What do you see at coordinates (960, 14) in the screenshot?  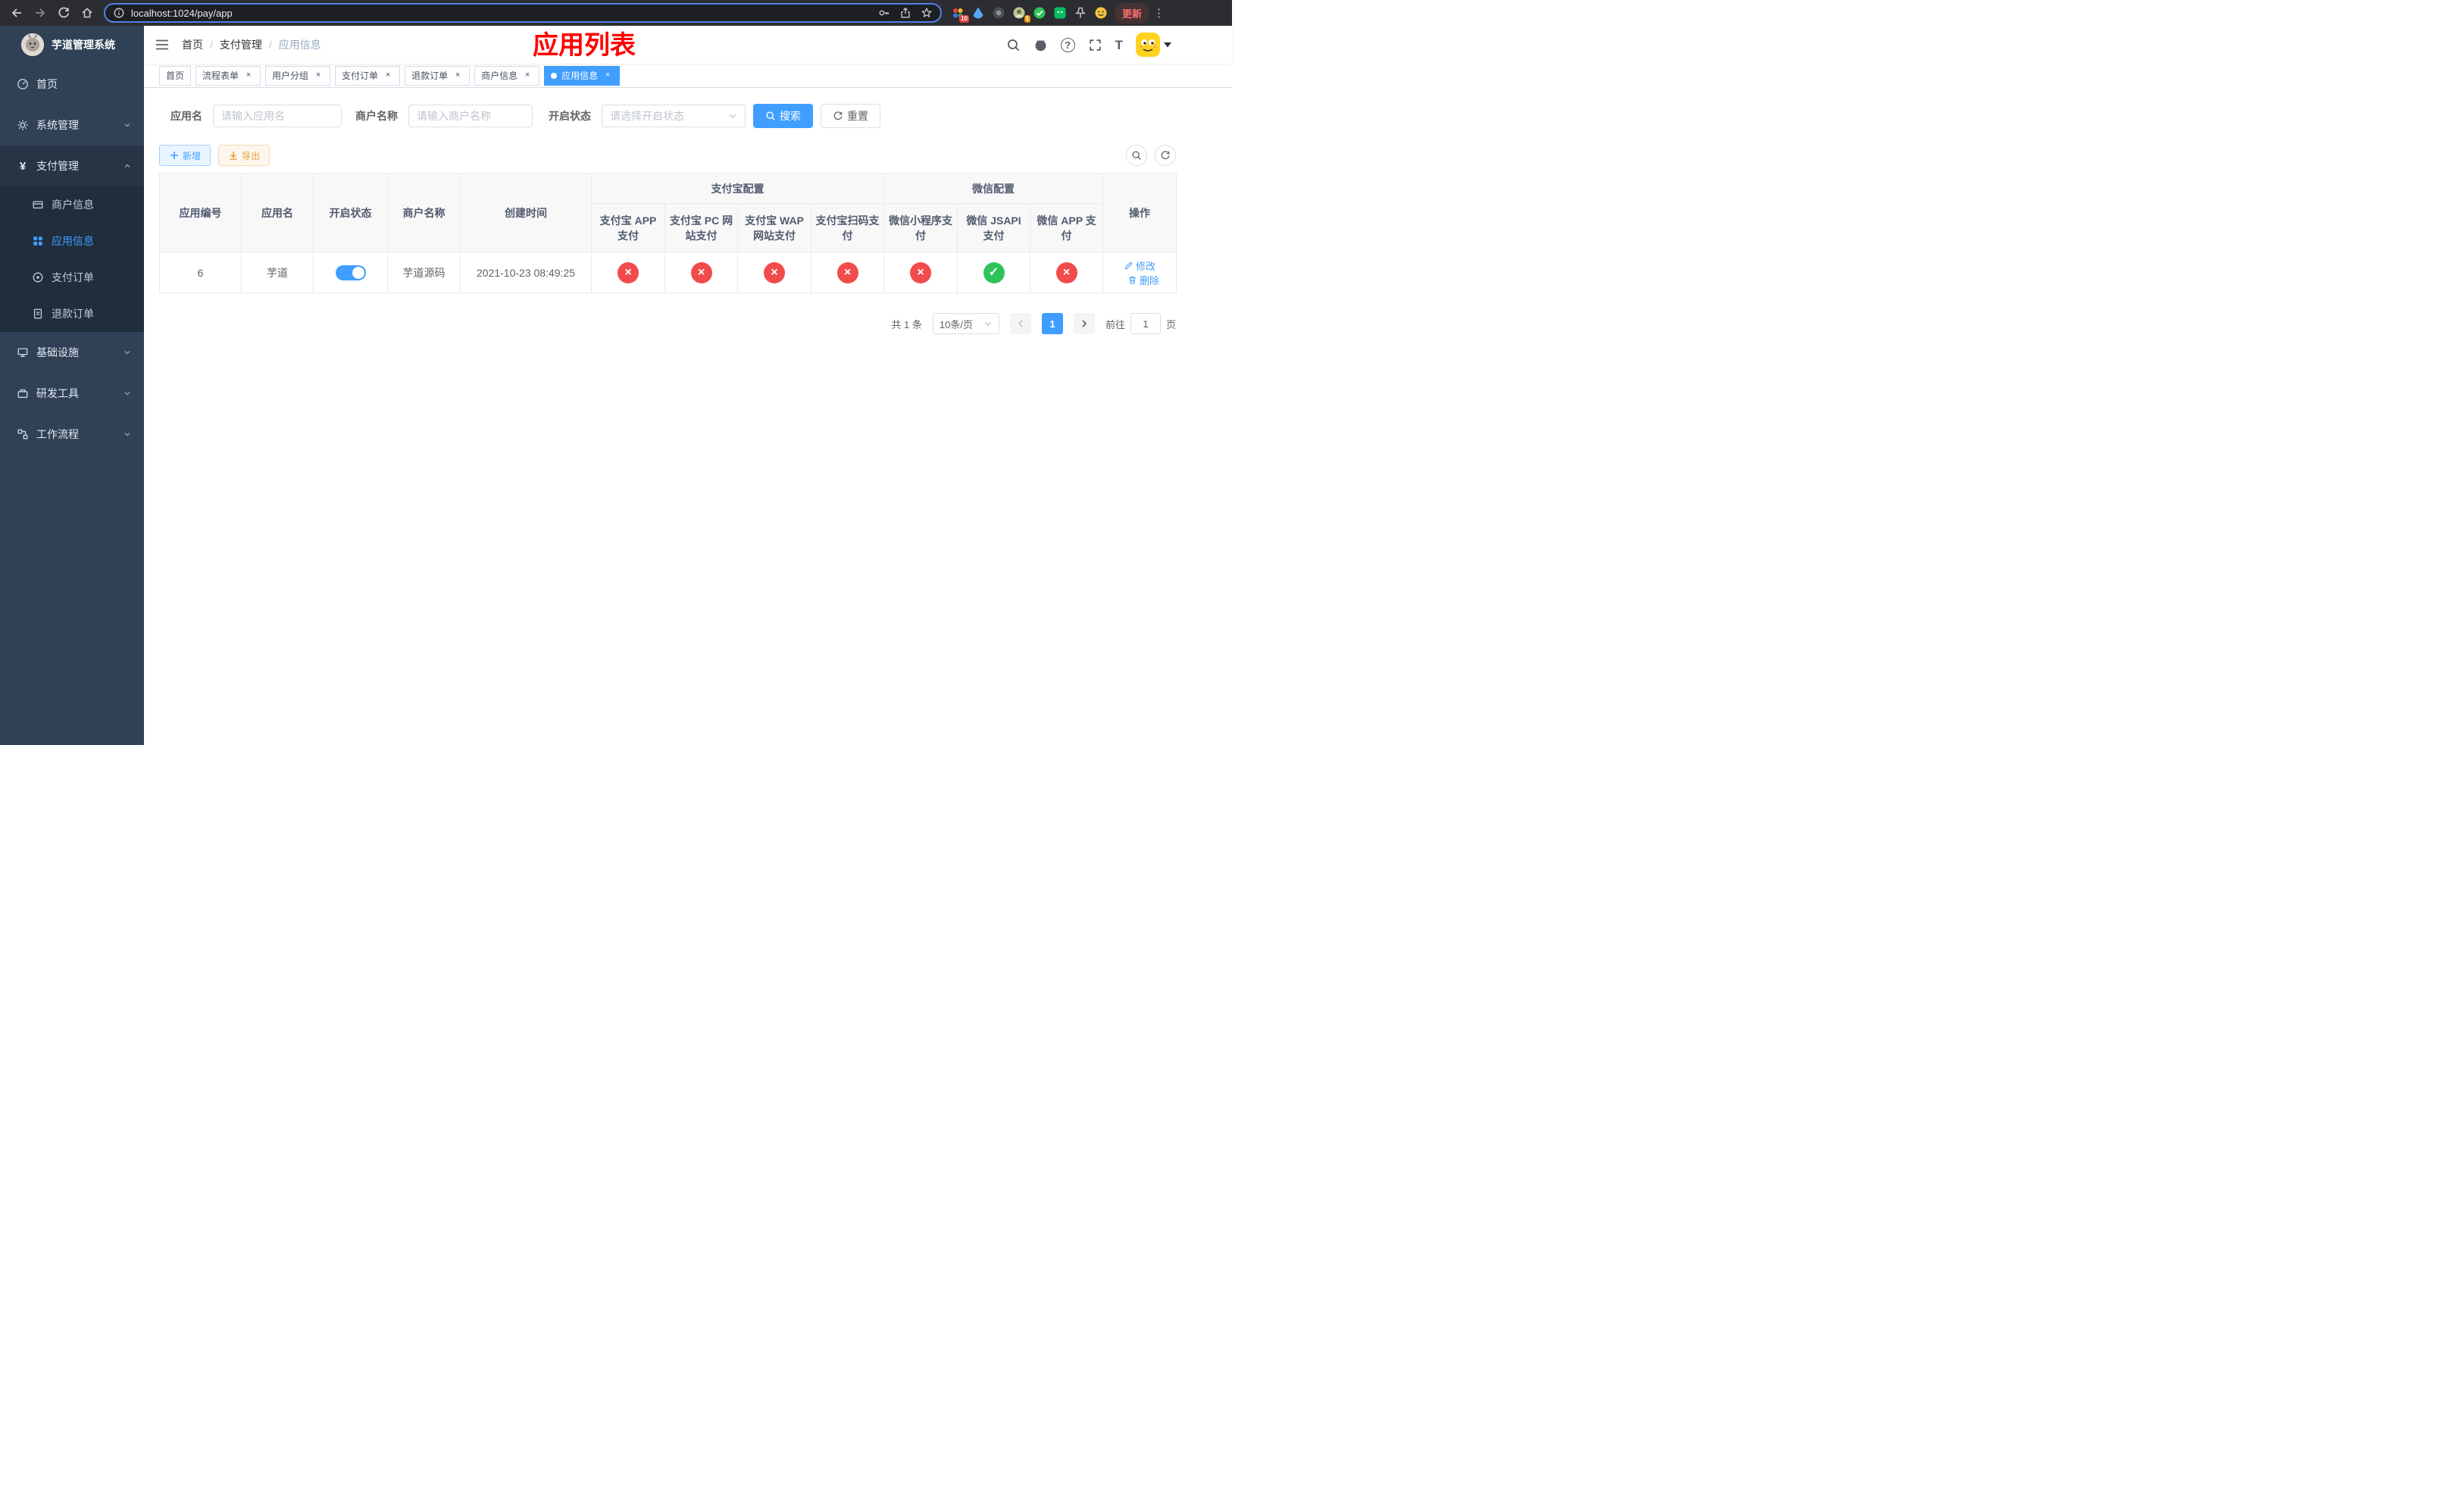 I see `colors-grid-extension-icon: 10` at bounding box center [960, 14].